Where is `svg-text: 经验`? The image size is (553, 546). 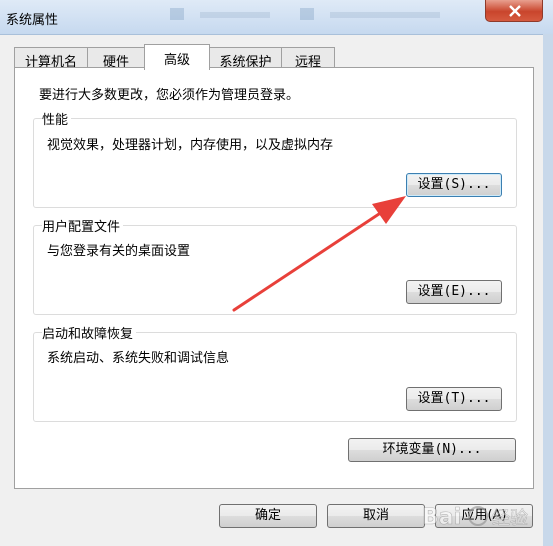
svg-text: 经验 is located at coordinates (510, 518).